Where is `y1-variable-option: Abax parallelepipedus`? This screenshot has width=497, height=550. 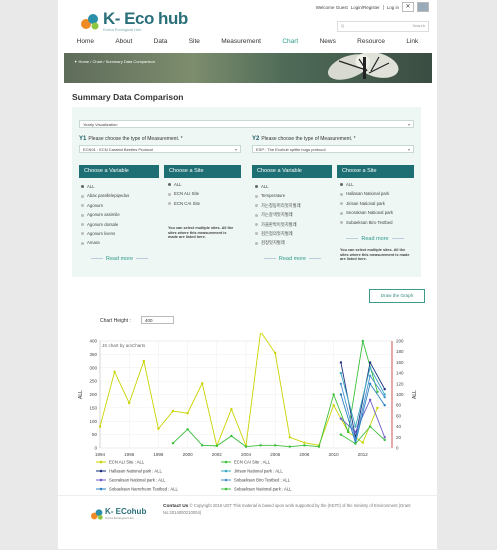
y1-variable-option: Abax parallelepipedus is located at coordinates (105, 197).